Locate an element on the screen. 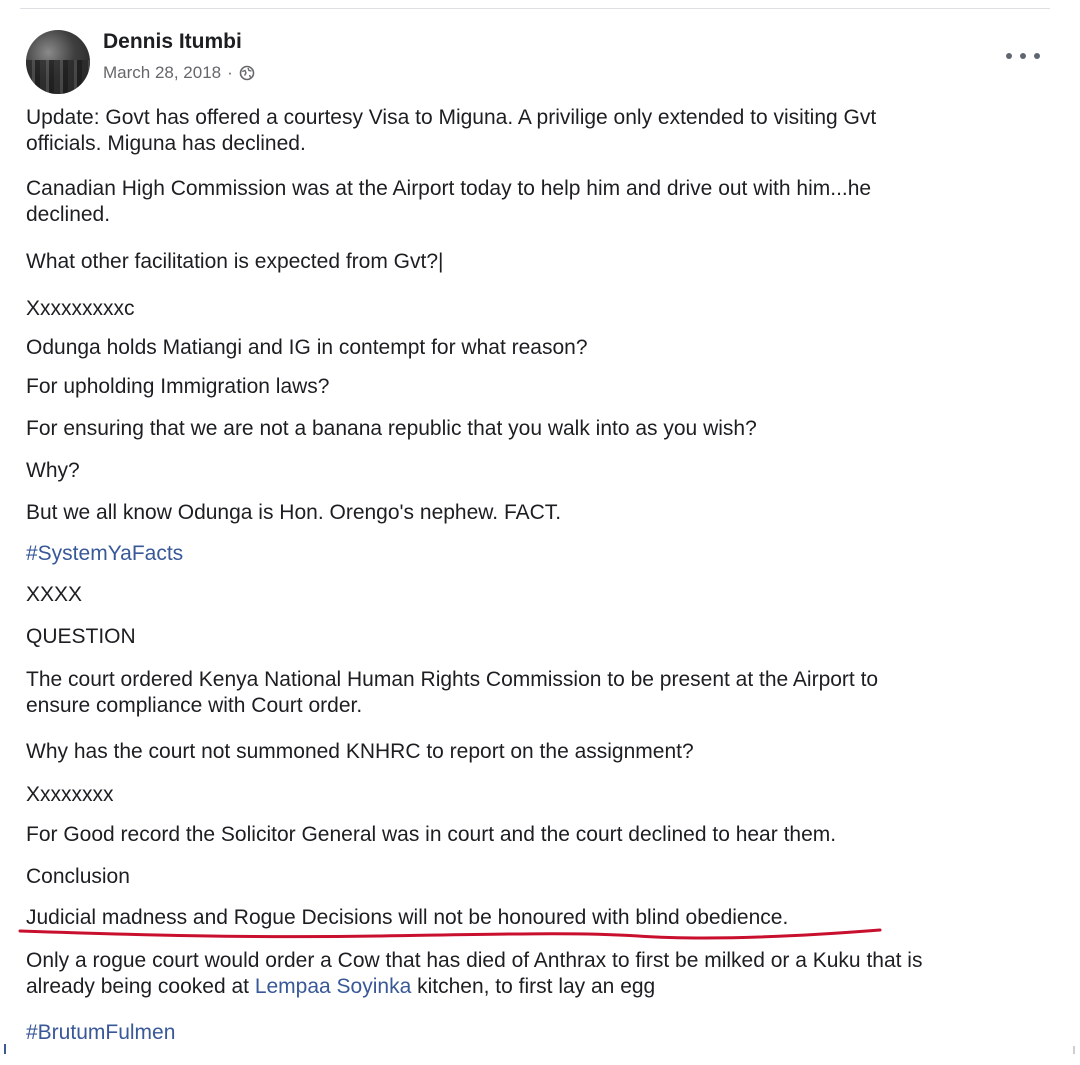  paragraph-line: ensure compliance with Court order. is located at coordinates (194, 705).